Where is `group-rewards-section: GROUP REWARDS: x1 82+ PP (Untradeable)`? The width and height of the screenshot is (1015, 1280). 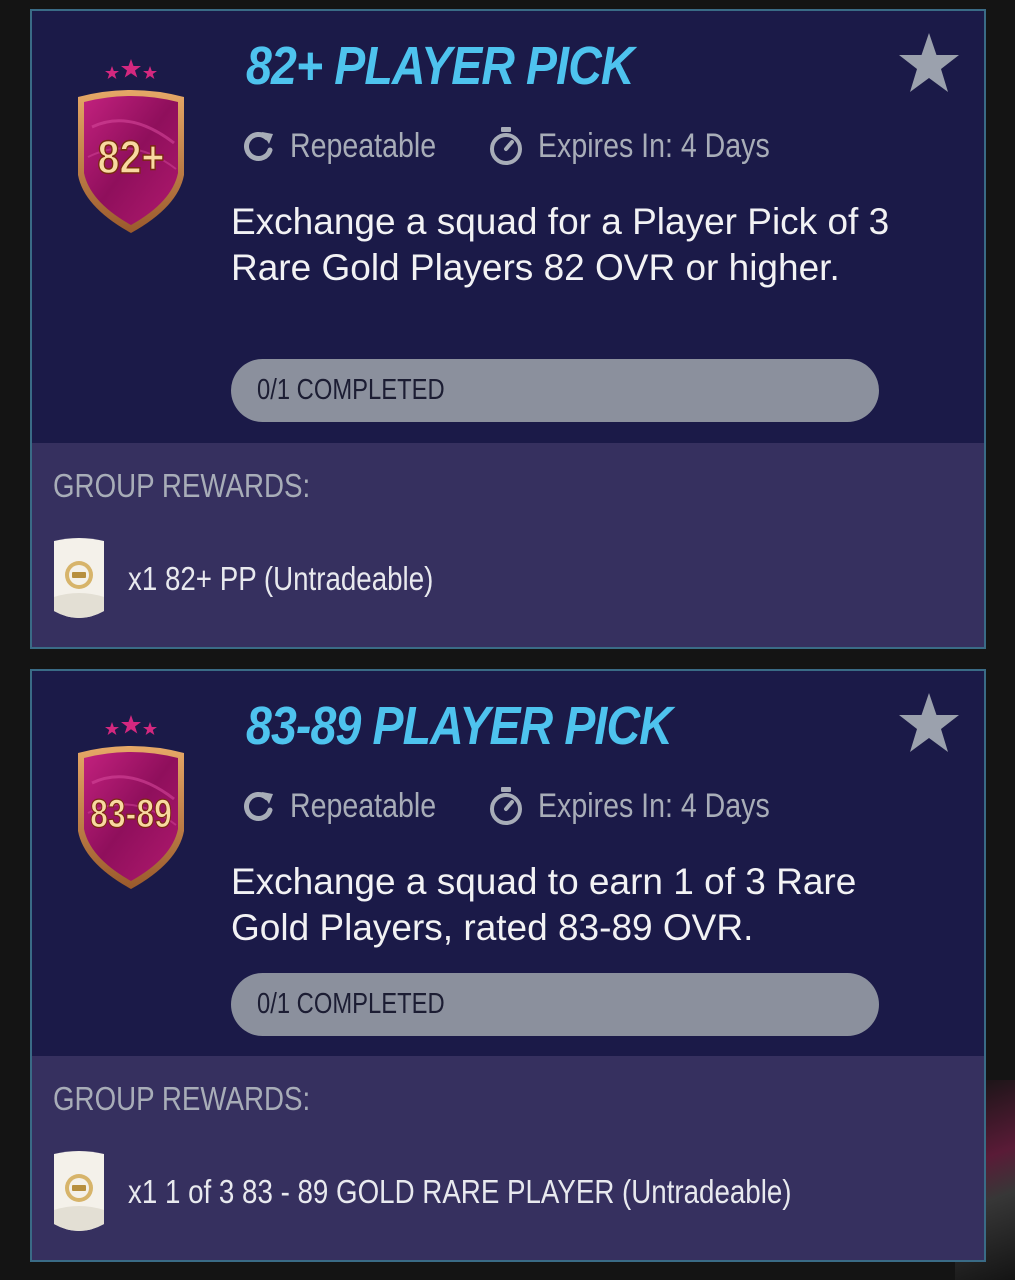 group-rewards-section: GROUP REWARDS: x1 82+ PP (Untradeable) is located at coordinates (508, 545).